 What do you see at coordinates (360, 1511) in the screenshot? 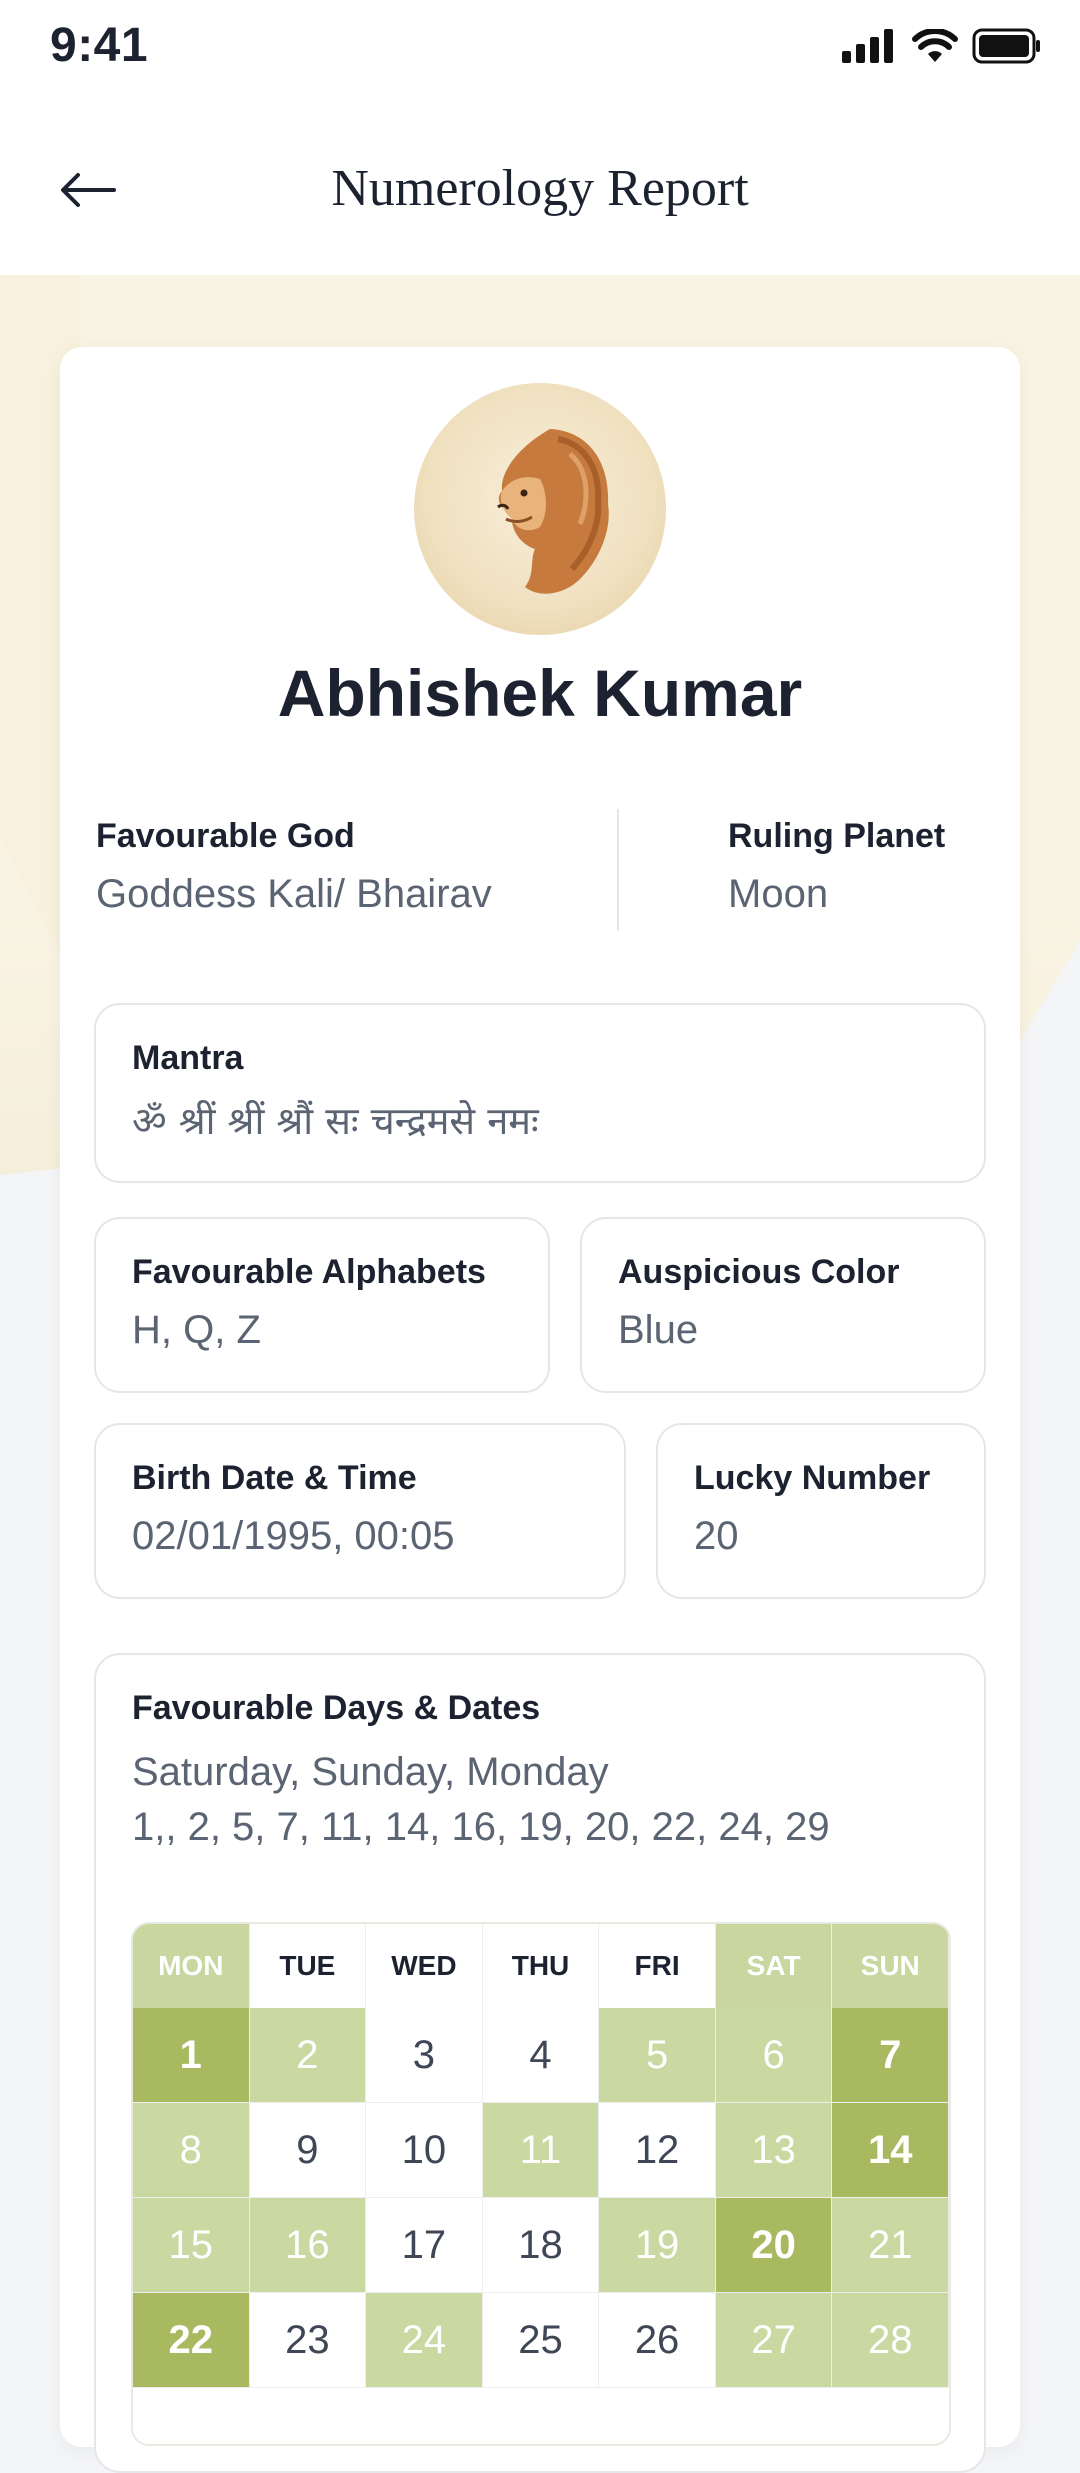
I see `birth-date-card: Birth Date & Time 02/01/1995, 00:05` at bounding box center [360, 1511].